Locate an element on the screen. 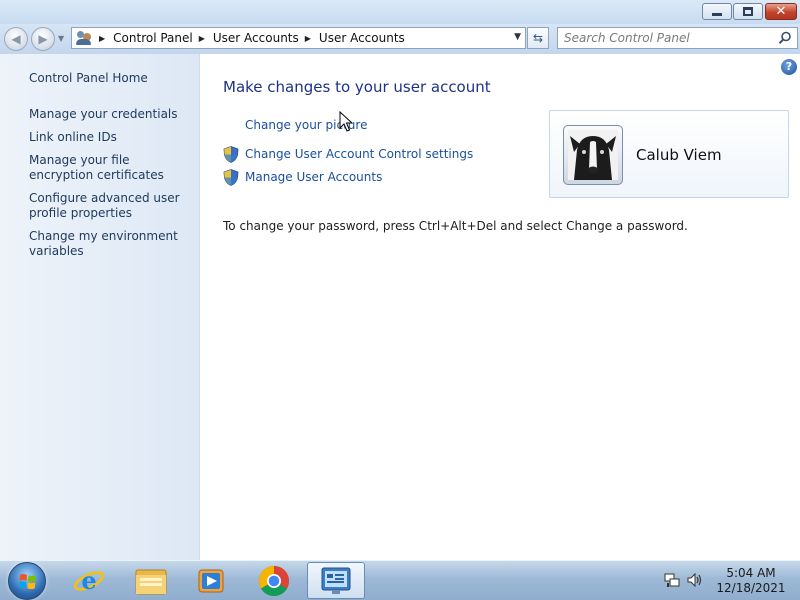 The height and width of the screenshot is (600, 800). start-button is located at coordinates (27, 581).